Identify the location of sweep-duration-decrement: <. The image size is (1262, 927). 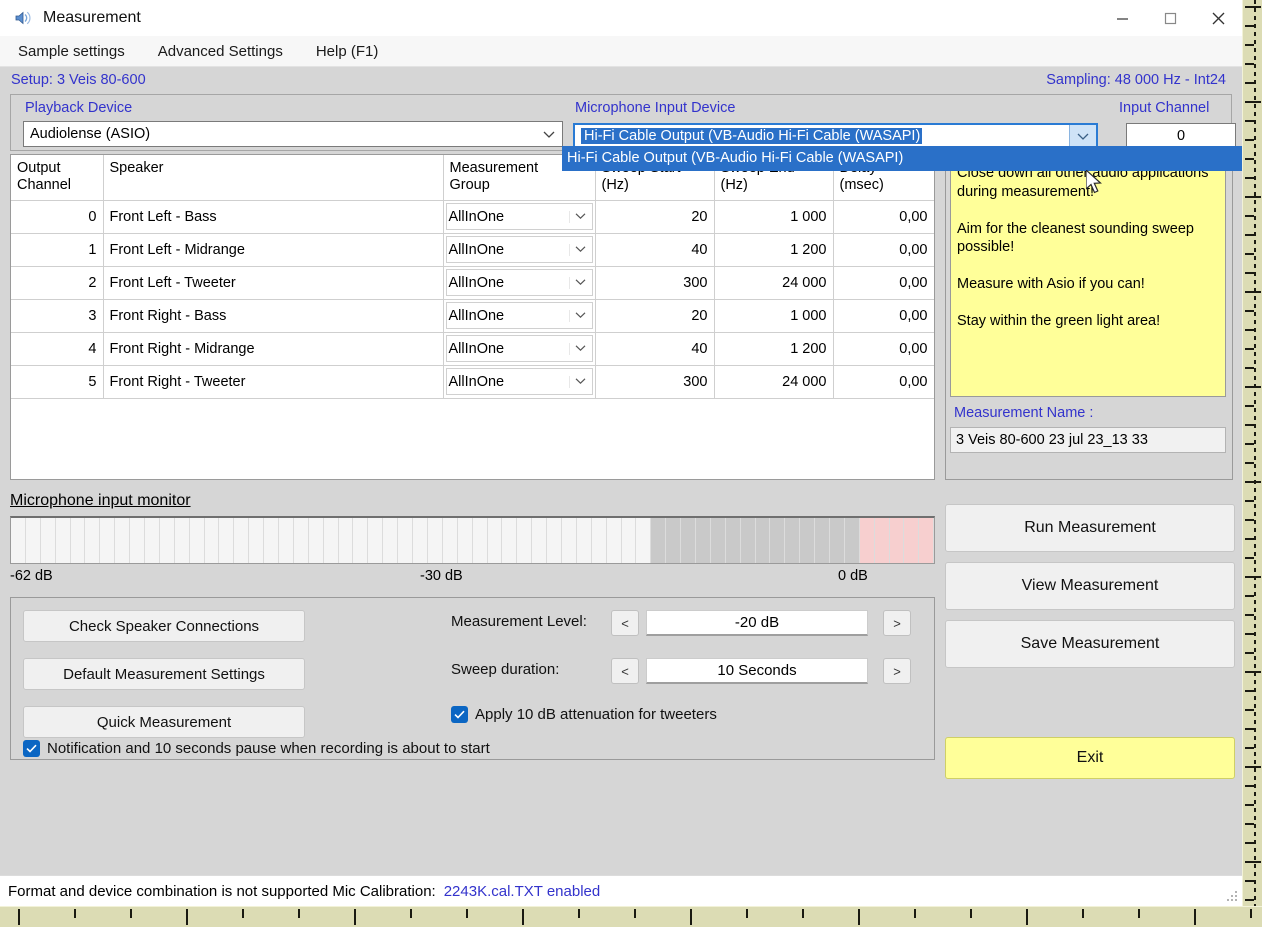
(625, 671).